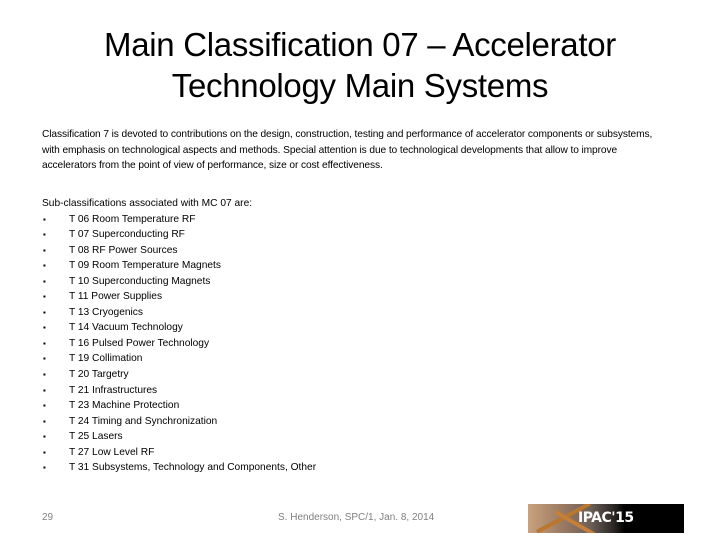  What do you see at coordinates (179, 391) in the screenshot?
I see `list-item: ▪ T 21 Infrastructures` at bounding box center [179, 391].